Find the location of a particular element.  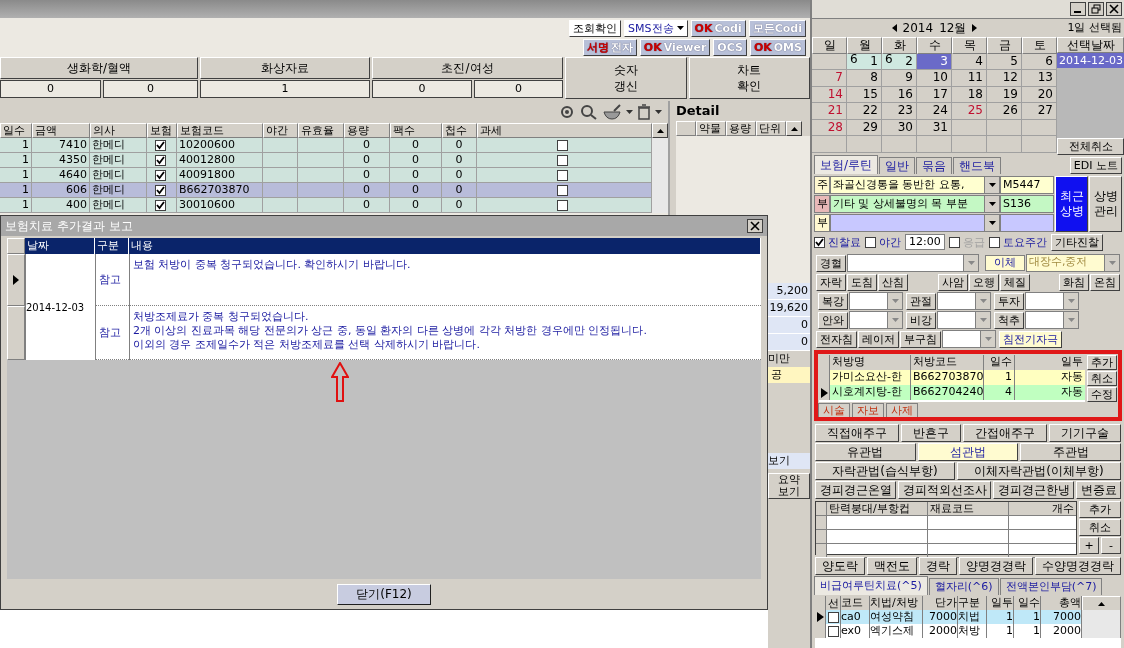

view-link: 보기 is located at coordinates (789, 461).